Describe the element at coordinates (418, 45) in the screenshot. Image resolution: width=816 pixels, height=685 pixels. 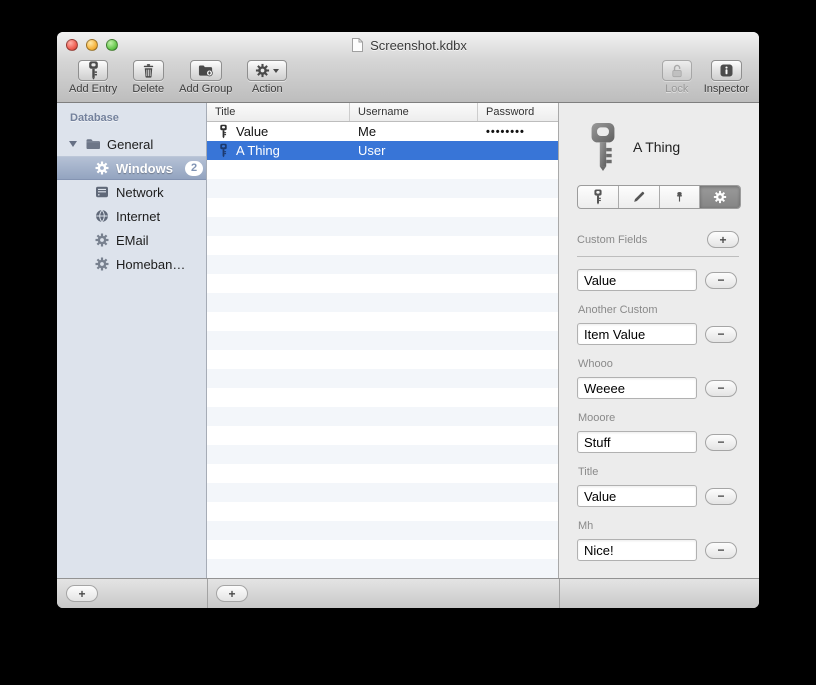
I see `window-title: Screenshot.kdbx` at that location.